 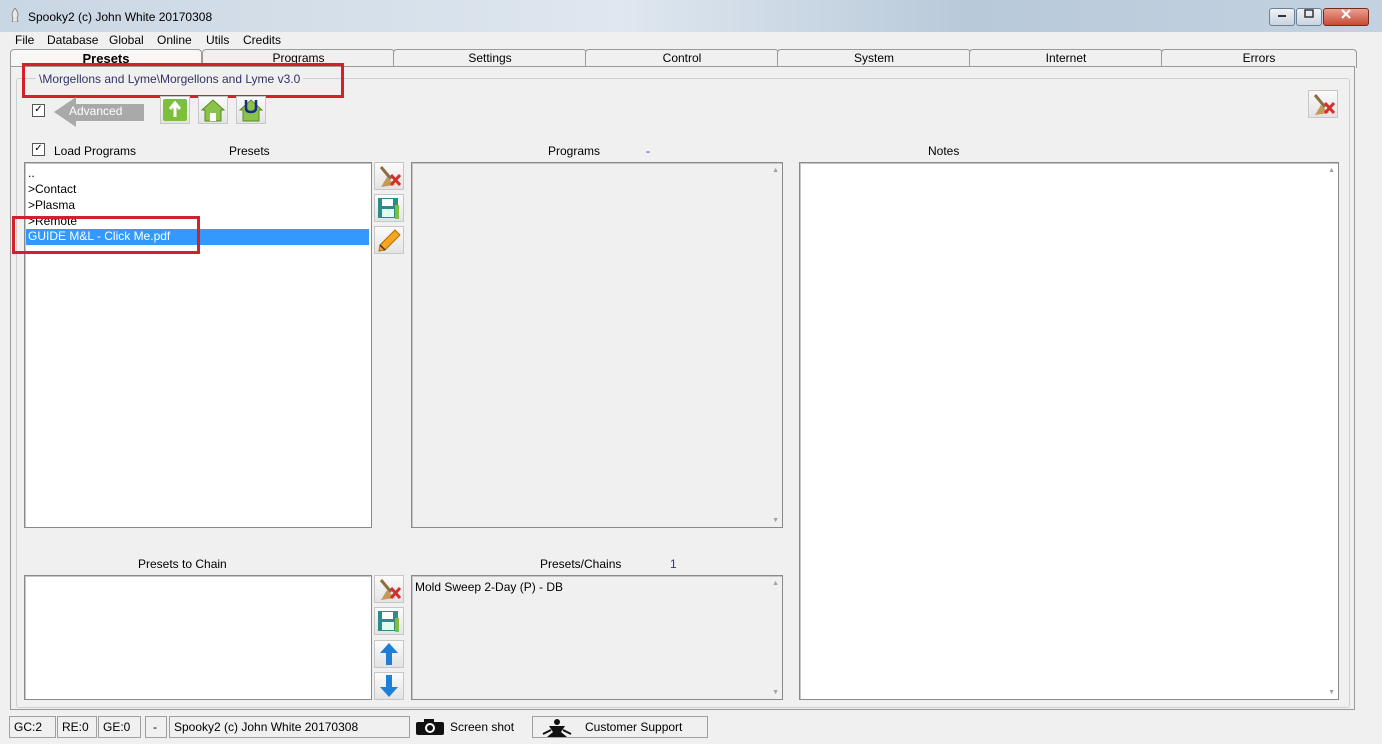 What do you see at coordinates (174, 40) in the screenshot?
I see `menu-online: Online` at bounding box center [174, 40].